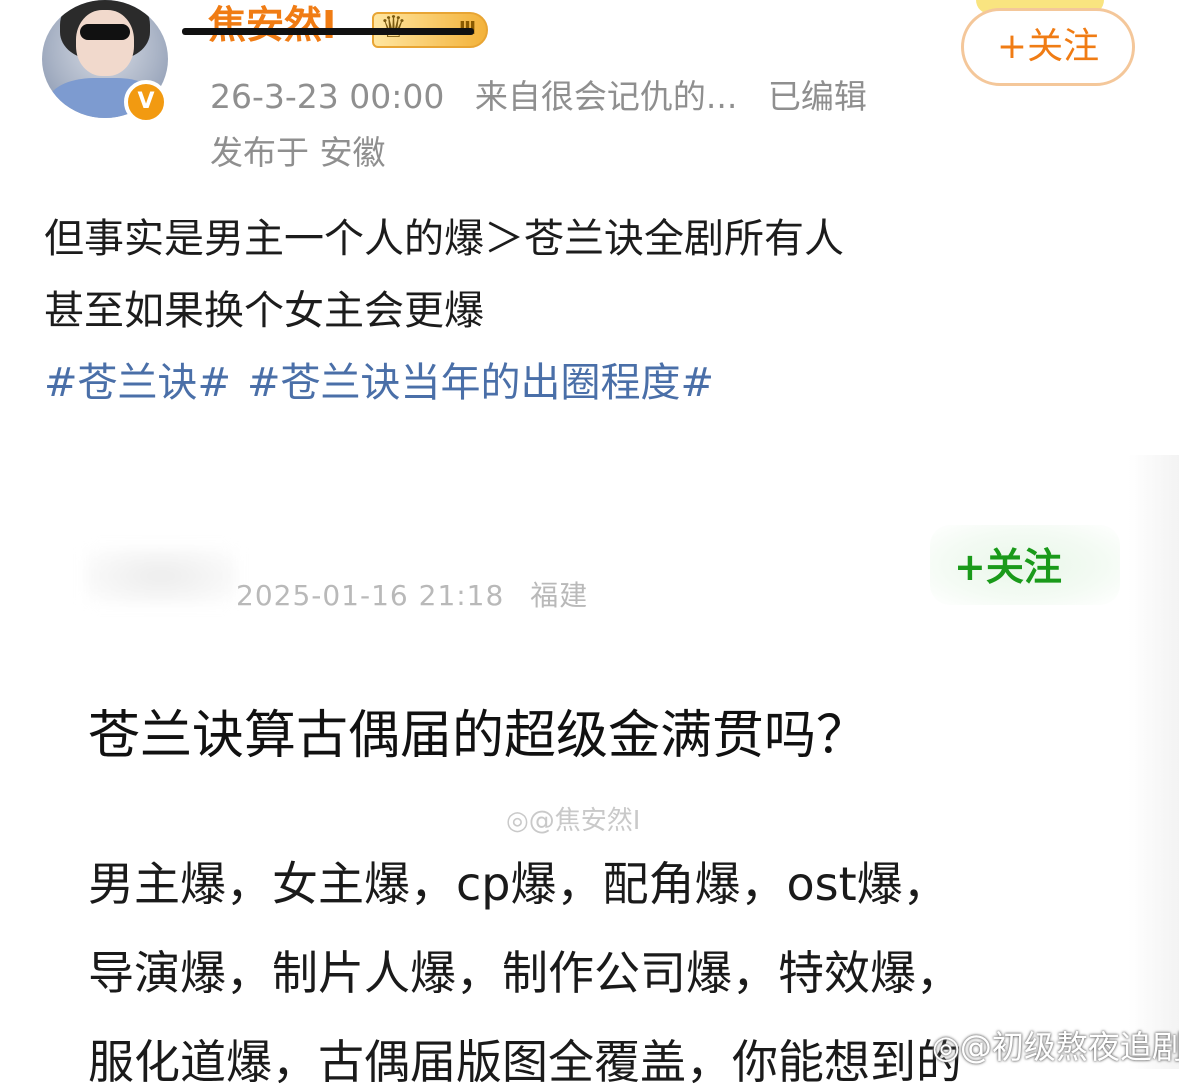 The image size is (1179, 1092). Describe the element at coordinates (478, 736) in the screenshot. I see `embed-title: 苍兰诀算古偶届的超级金满贯吗？` at that location.